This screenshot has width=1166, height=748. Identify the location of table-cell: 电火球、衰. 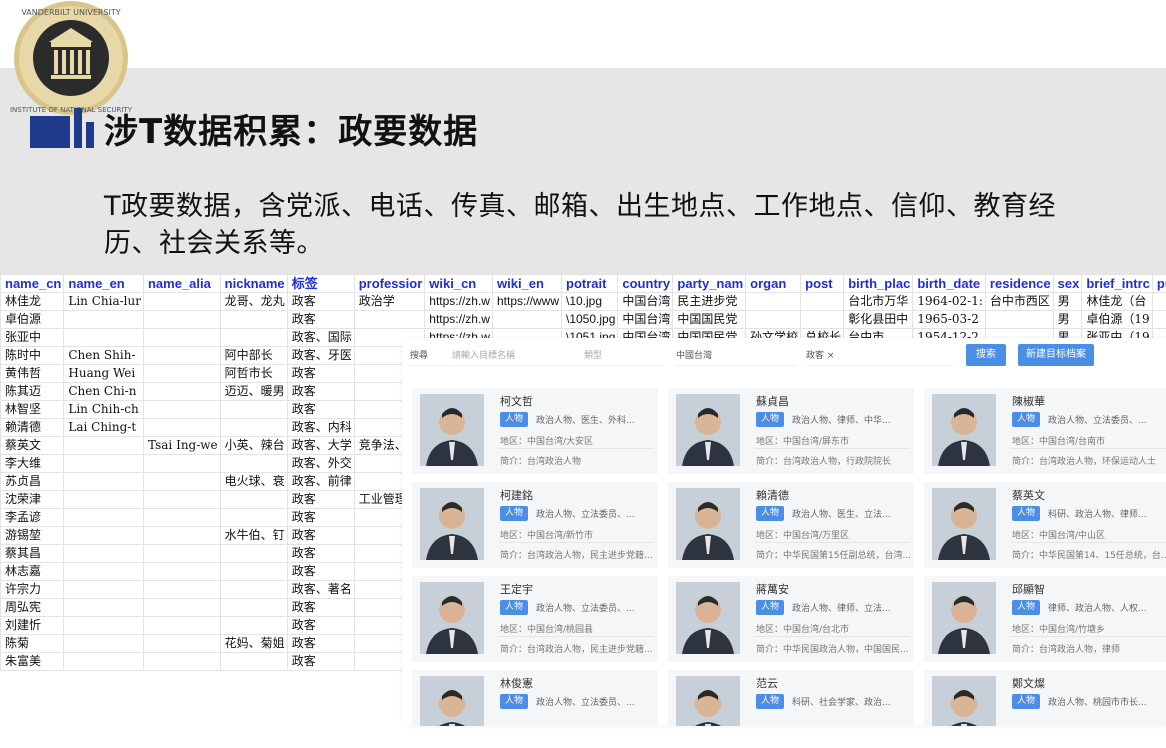
(253, 481).